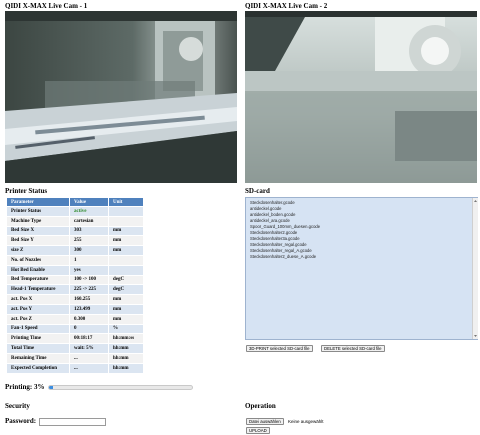 The image size is (480, 435). Describe the element at coordinates (38, 309) in the screenshot. I see `param-cell: act. Pos Y` at that location.